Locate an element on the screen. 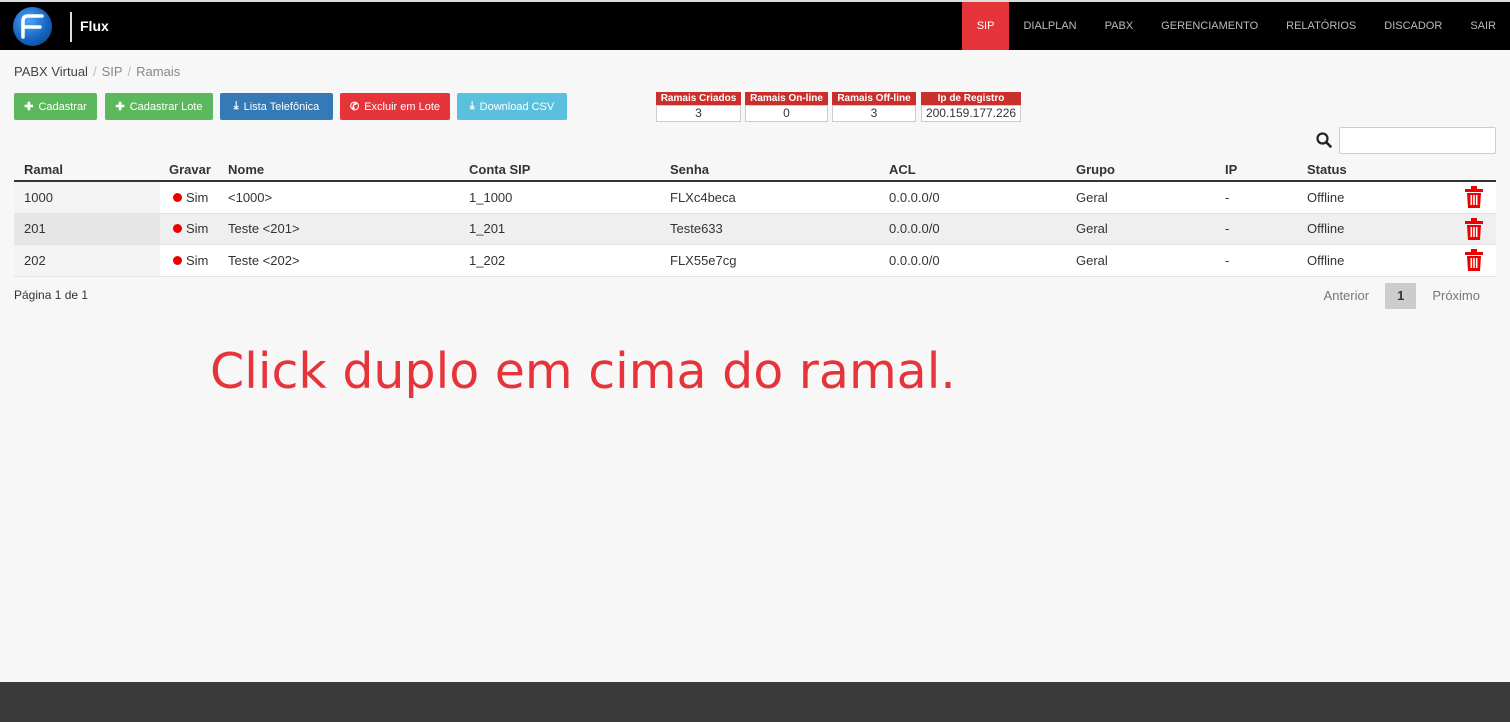  cell-ramal: 1000 is located at coordinates (38, 197).